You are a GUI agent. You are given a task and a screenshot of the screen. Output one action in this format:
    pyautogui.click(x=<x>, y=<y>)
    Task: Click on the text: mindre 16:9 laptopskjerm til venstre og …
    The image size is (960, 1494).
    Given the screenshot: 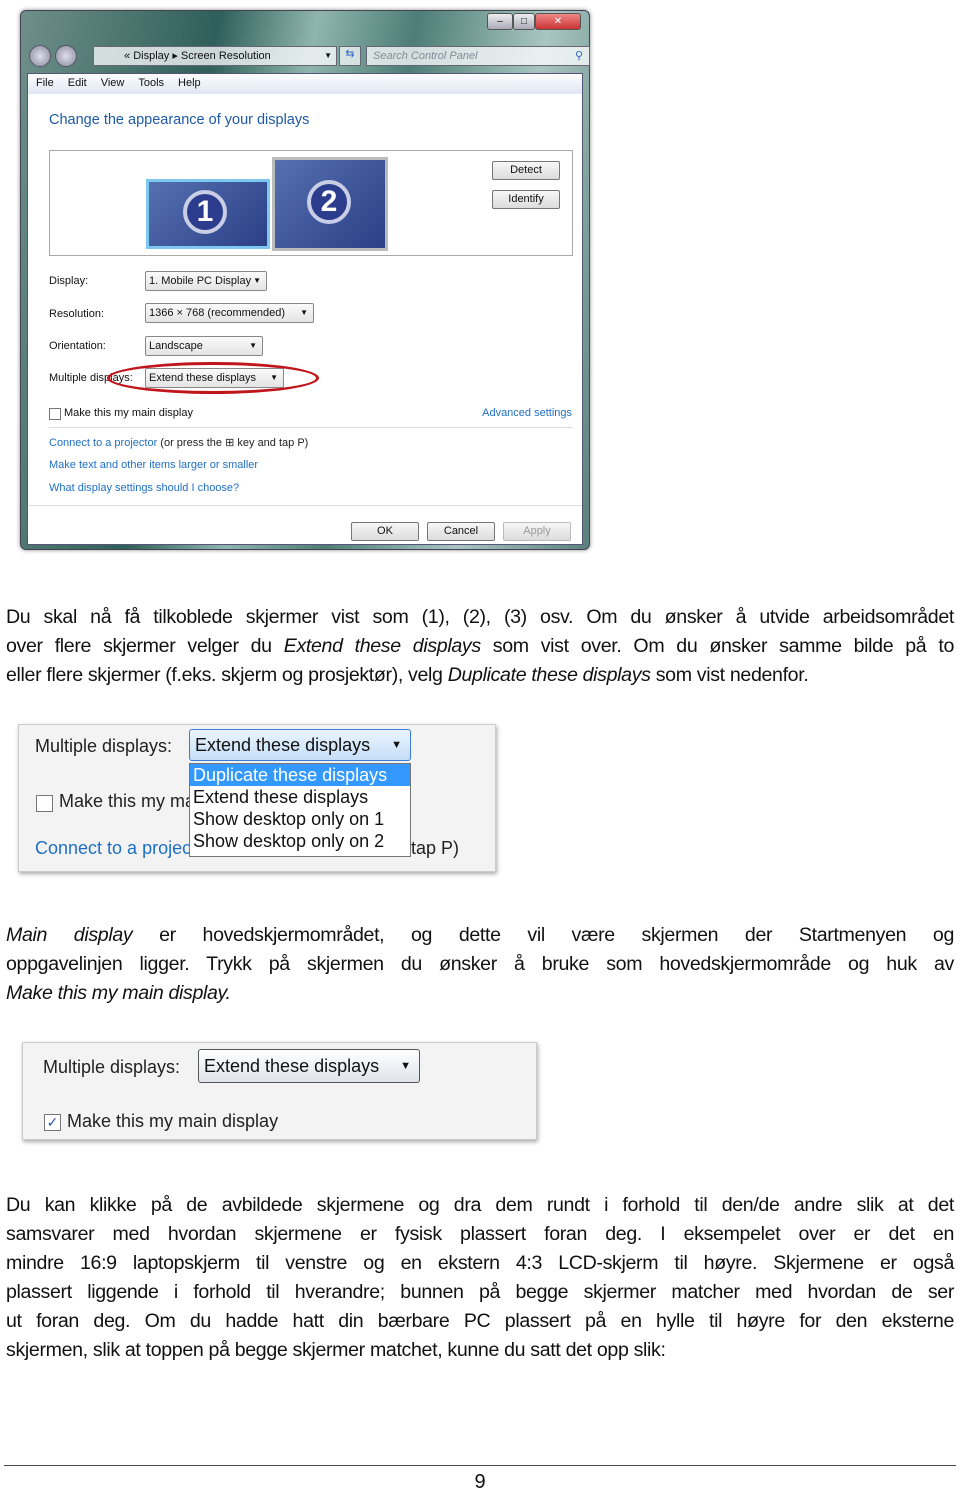 What is the action you would take?
    pyautogui.click(x=480, y=1263)
    